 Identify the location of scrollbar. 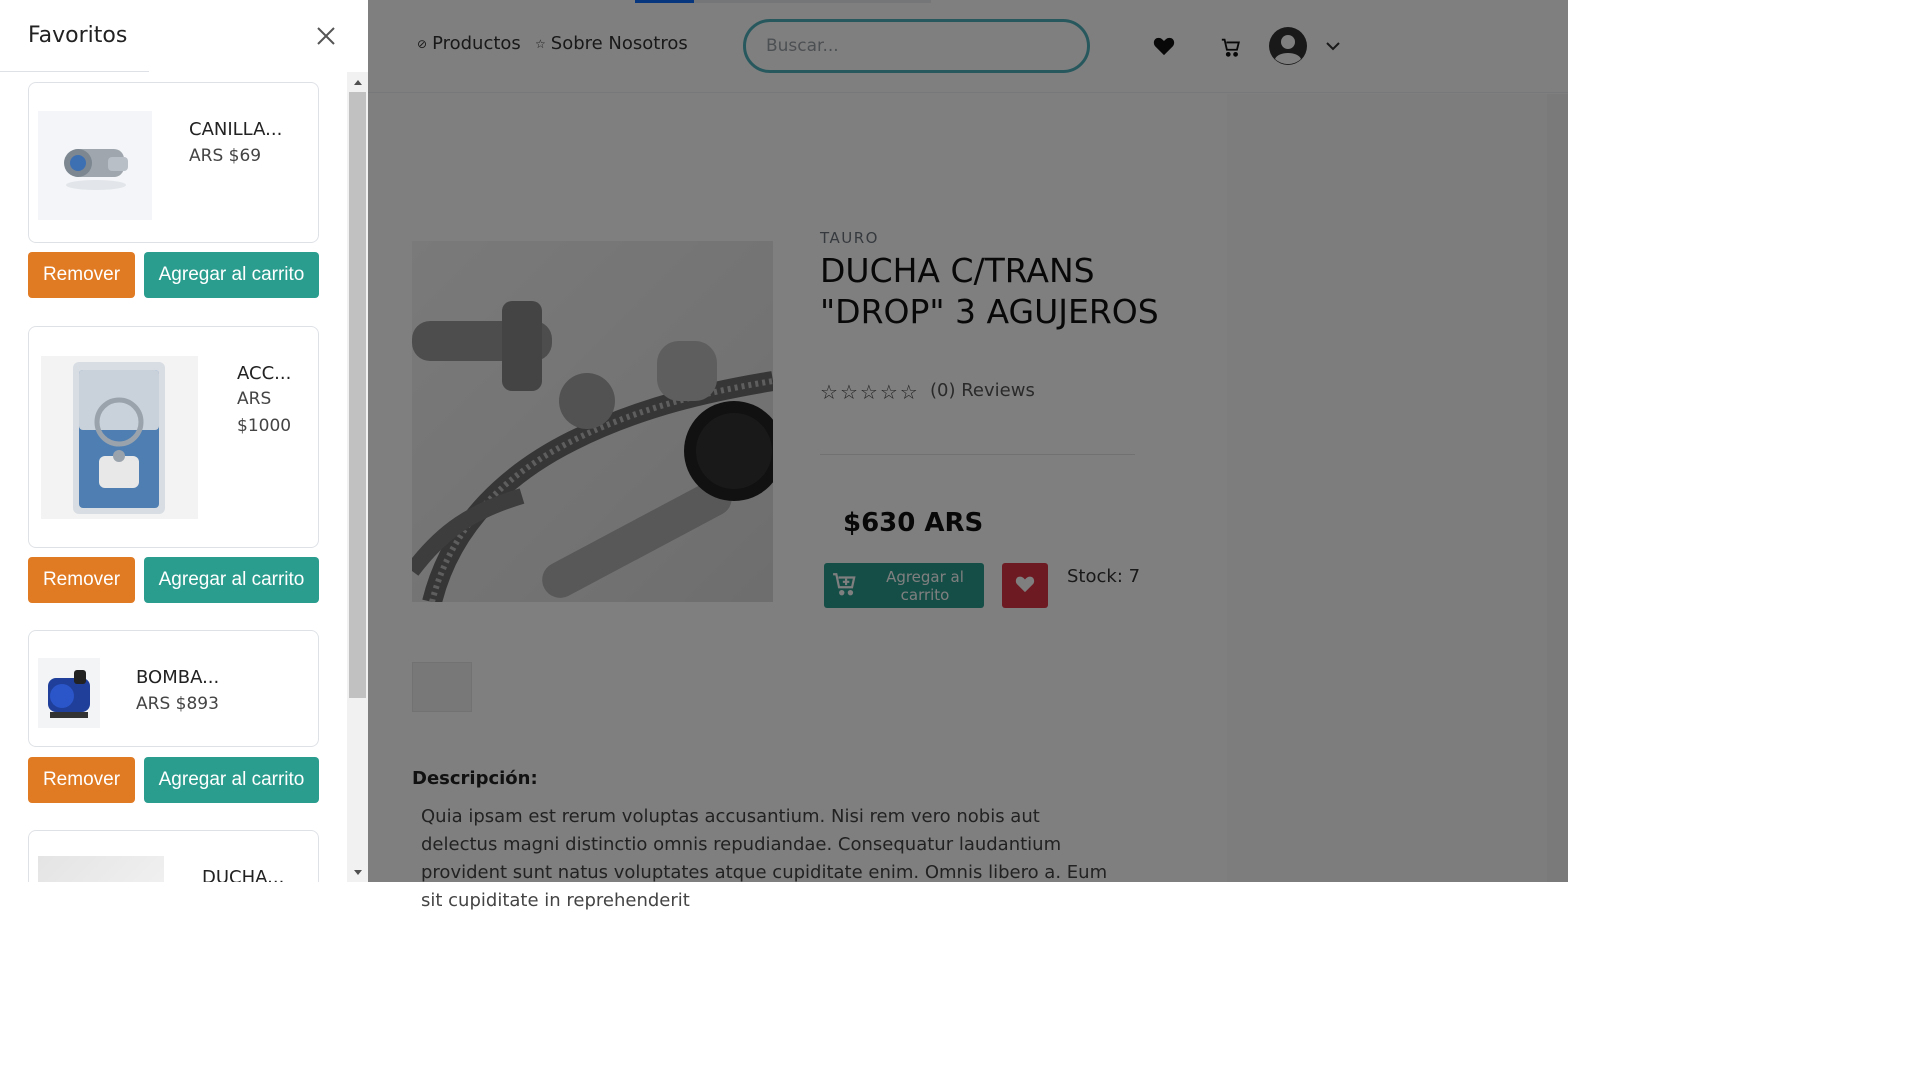
(357, 477).